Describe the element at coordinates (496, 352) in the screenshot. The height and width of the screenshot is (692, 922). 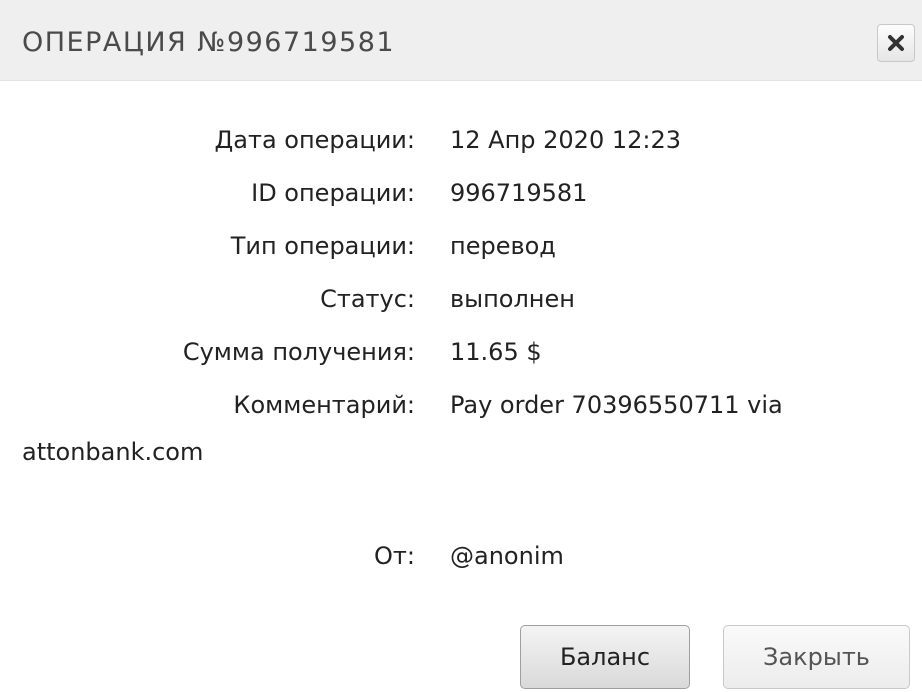
I see `detail-value: 11.65 $` at that location.